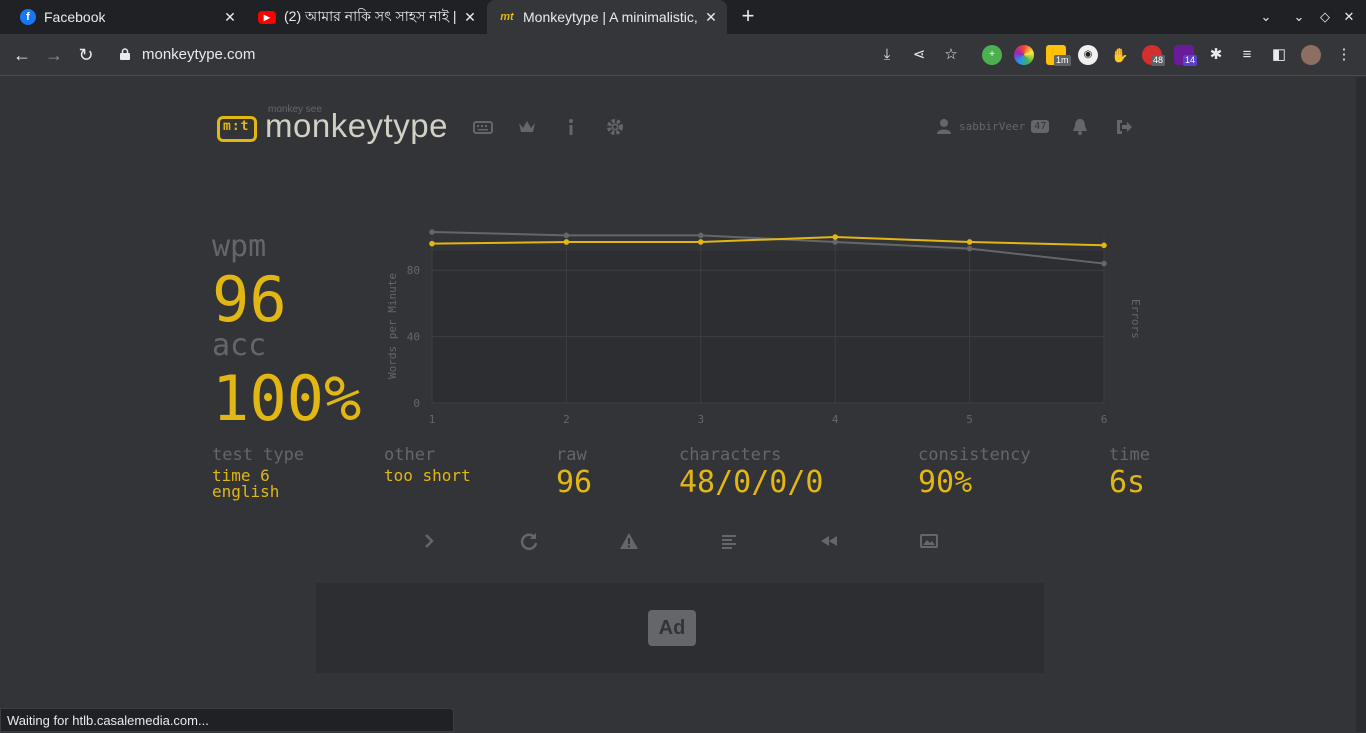 This screenshot has width=1366, height=733. What do you see at coordinates (672, 628) in the screenshot?
I see `ad-label: Ad` at bounding box center [672, 628].